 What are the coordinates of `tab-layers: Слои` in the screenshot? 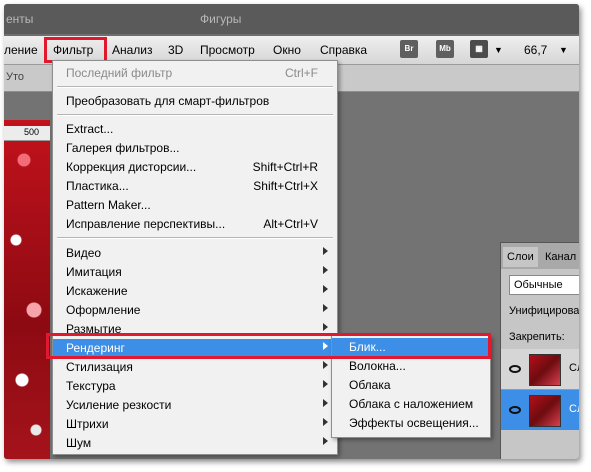 It's located at (520, 257).